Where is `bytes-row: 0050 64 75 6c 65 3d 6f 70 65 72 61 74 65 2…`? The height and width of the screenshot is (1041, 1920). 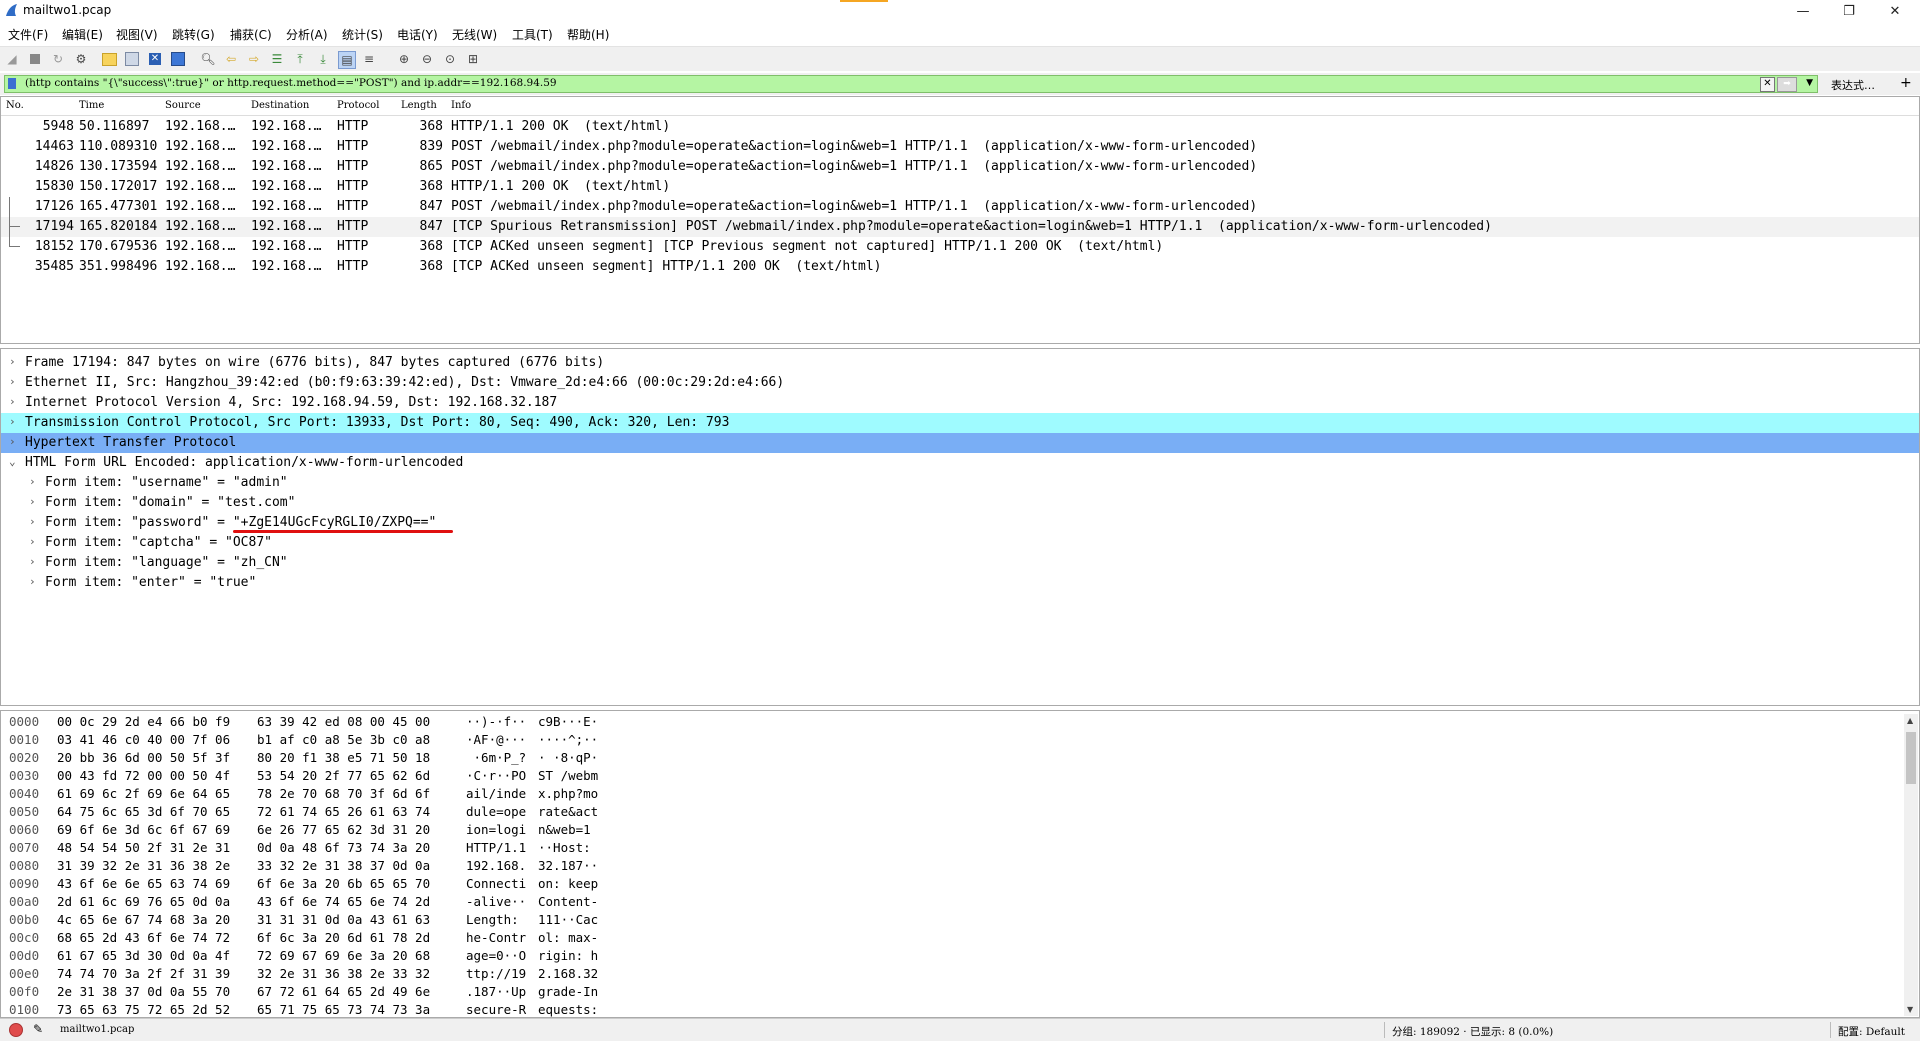
bytes-row: 0050 64 75 6c 65 3d 6f 70 65 72 61 74 65 2… is located at coordinates (951, 812).